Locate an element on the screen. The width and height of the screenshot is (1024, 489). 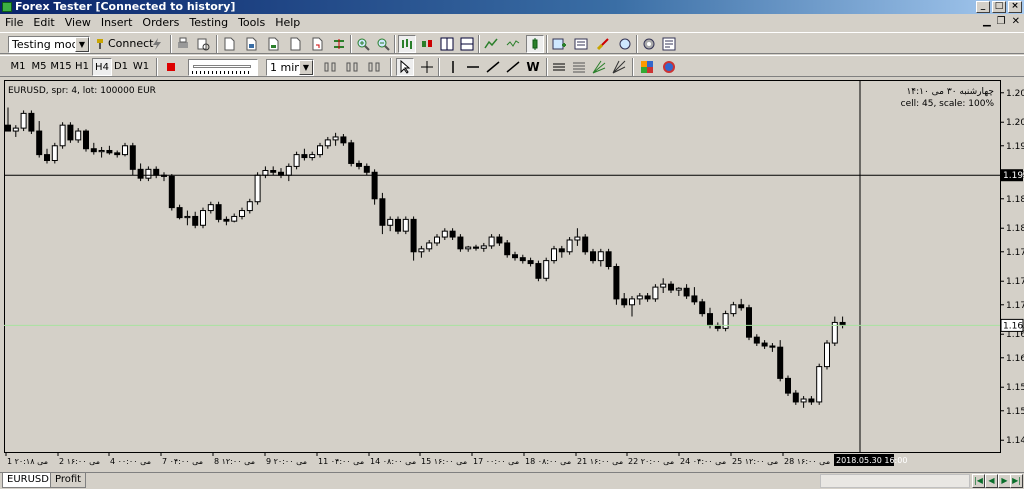
candlestick-icon is located at coordinates (535, 44).